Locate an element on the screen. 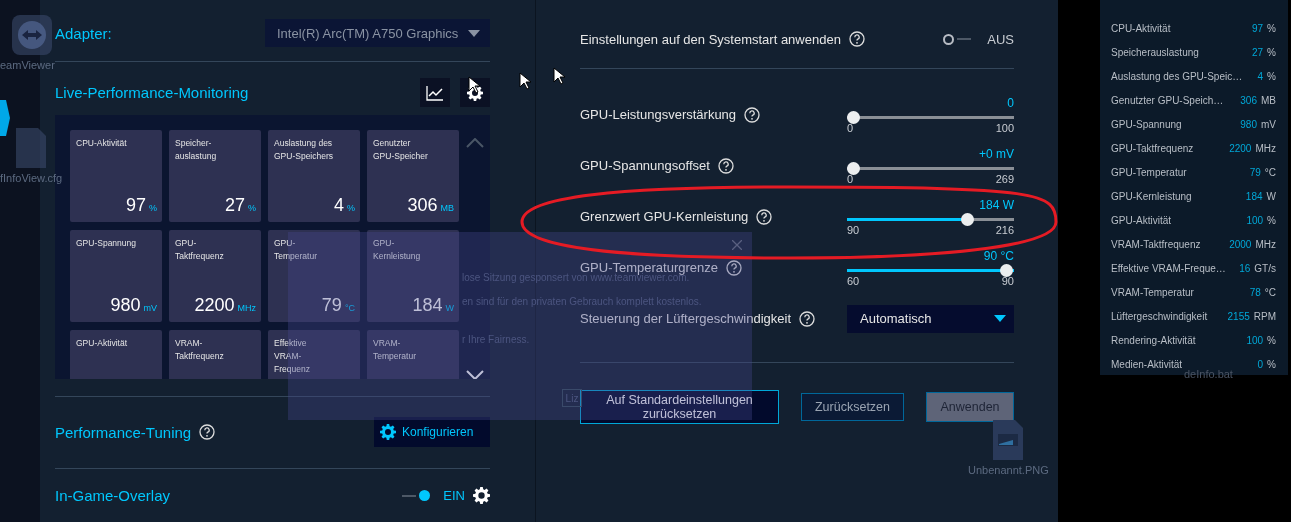 The height and width of the screenshot is (522, 1291). metric-label: CPU-Aktivität is located at coordinates (102, 144).